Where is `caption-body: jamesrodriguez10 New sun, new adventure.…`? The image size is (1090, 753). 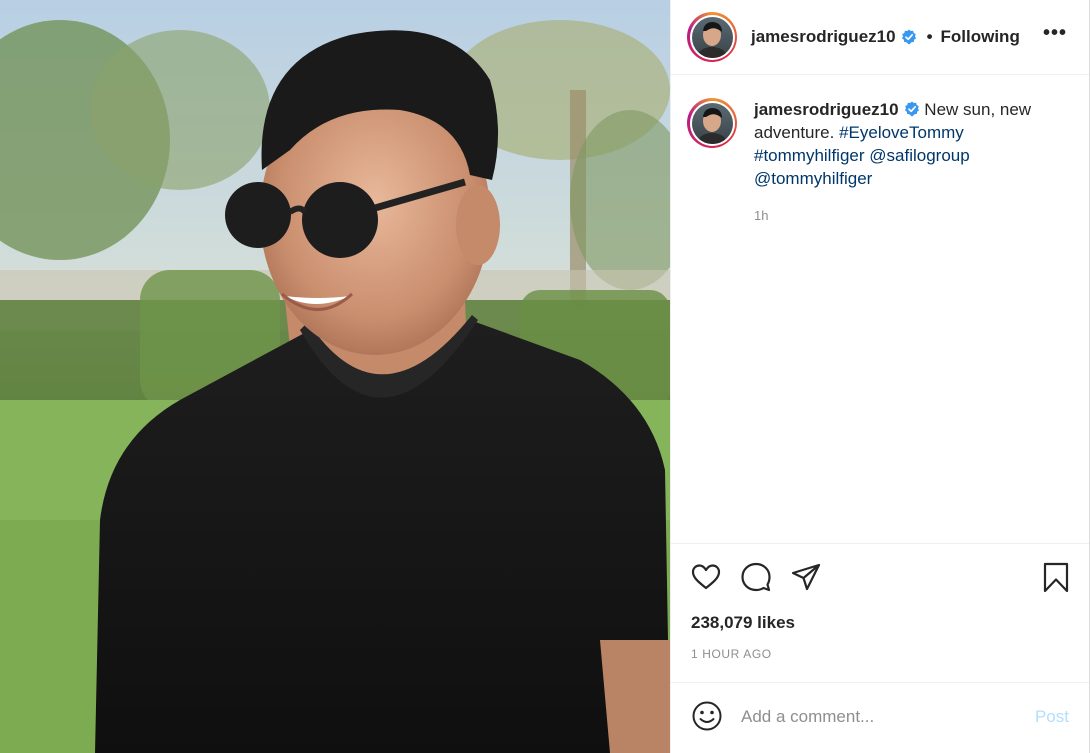 caption-body: jamesrodriguez10 New sun, new adventure.… is located at coordinates (904, 162).